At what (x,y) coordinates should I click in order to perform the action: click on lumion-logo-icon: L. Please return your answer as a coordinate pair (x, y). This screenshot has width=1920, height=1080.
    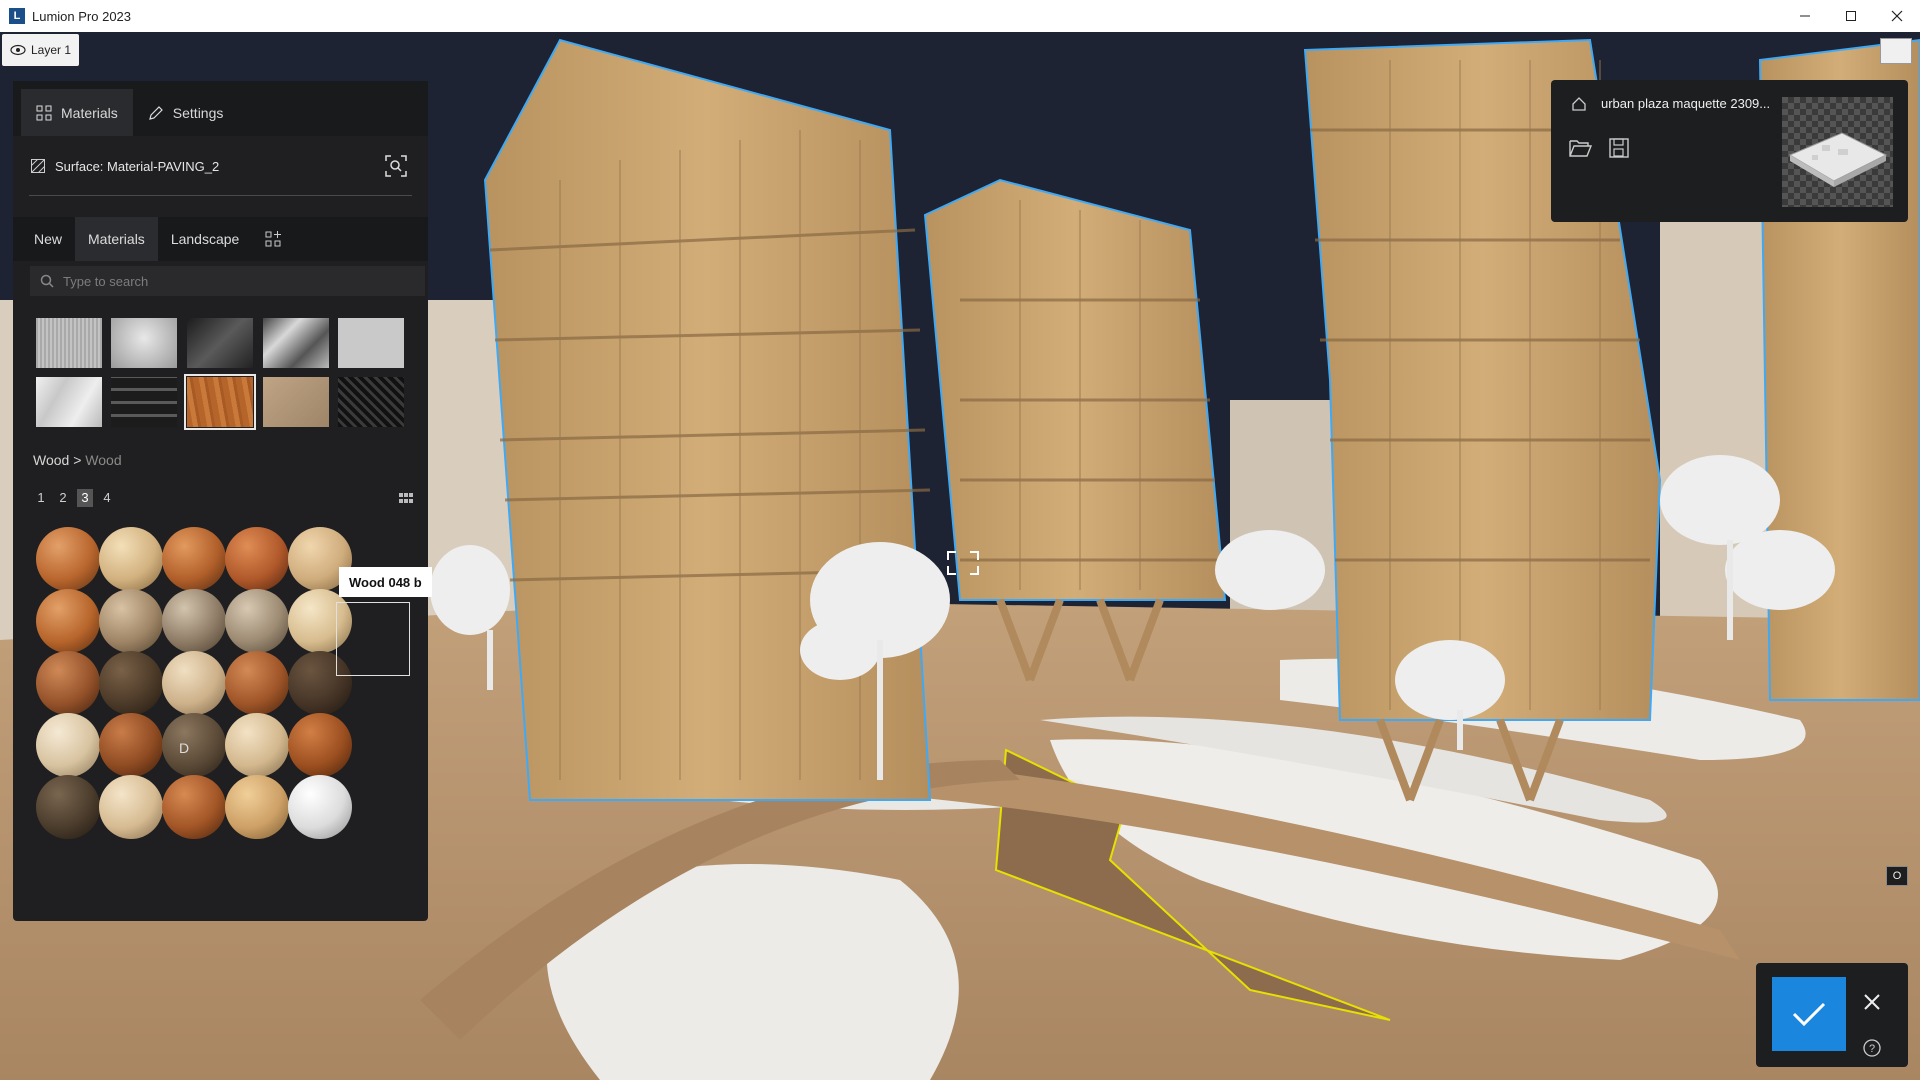
    Looking at the image, I should click on (17, 16).